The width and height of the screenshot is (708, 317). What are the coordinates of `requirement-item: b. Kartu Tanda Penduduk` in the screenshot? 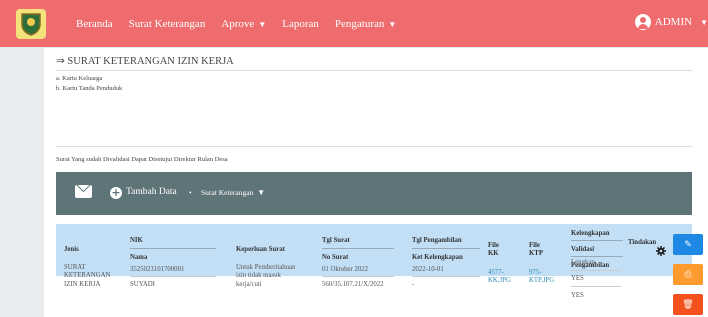 It's located at (89, 88).